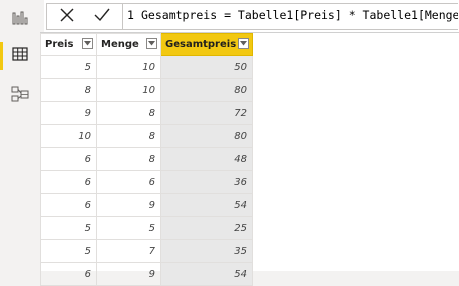 This screenshot has width=459, height=286. I want to click on column-header-preis: Preis, so click(68, 44).